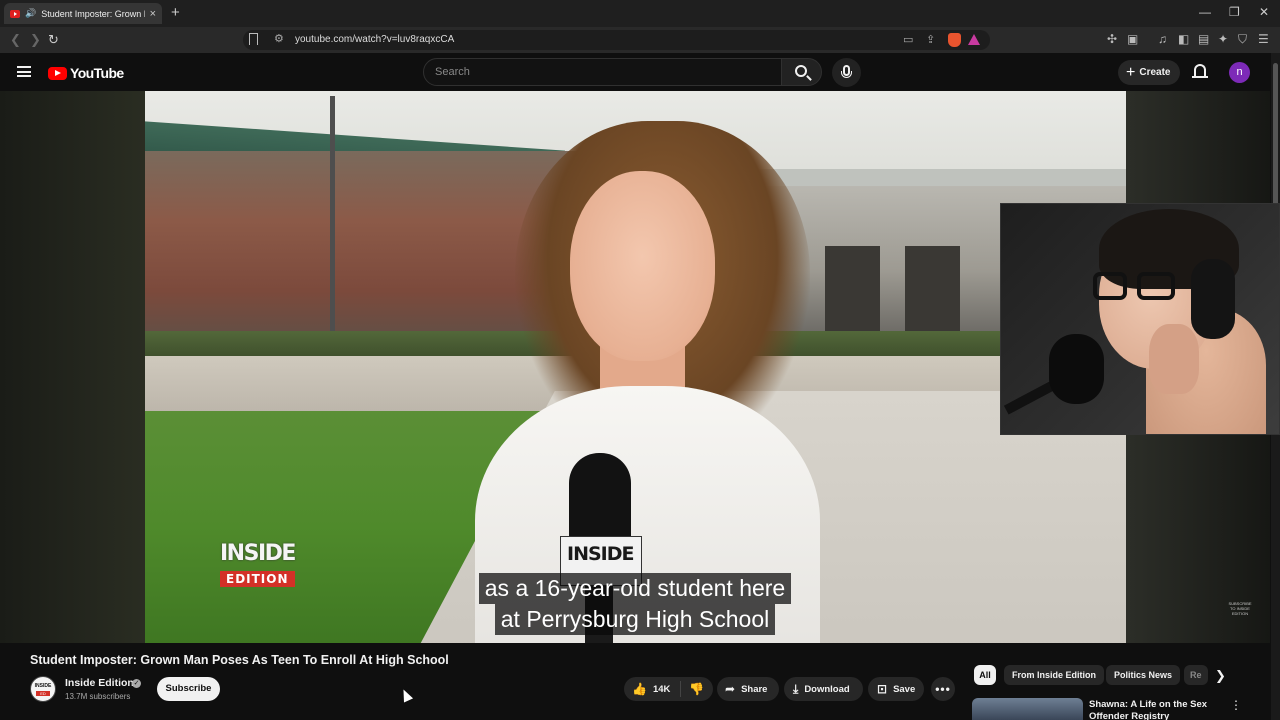 This screenshot has width=1280, height=720. I want to click on ambient-glow-left, so click(72, 367).